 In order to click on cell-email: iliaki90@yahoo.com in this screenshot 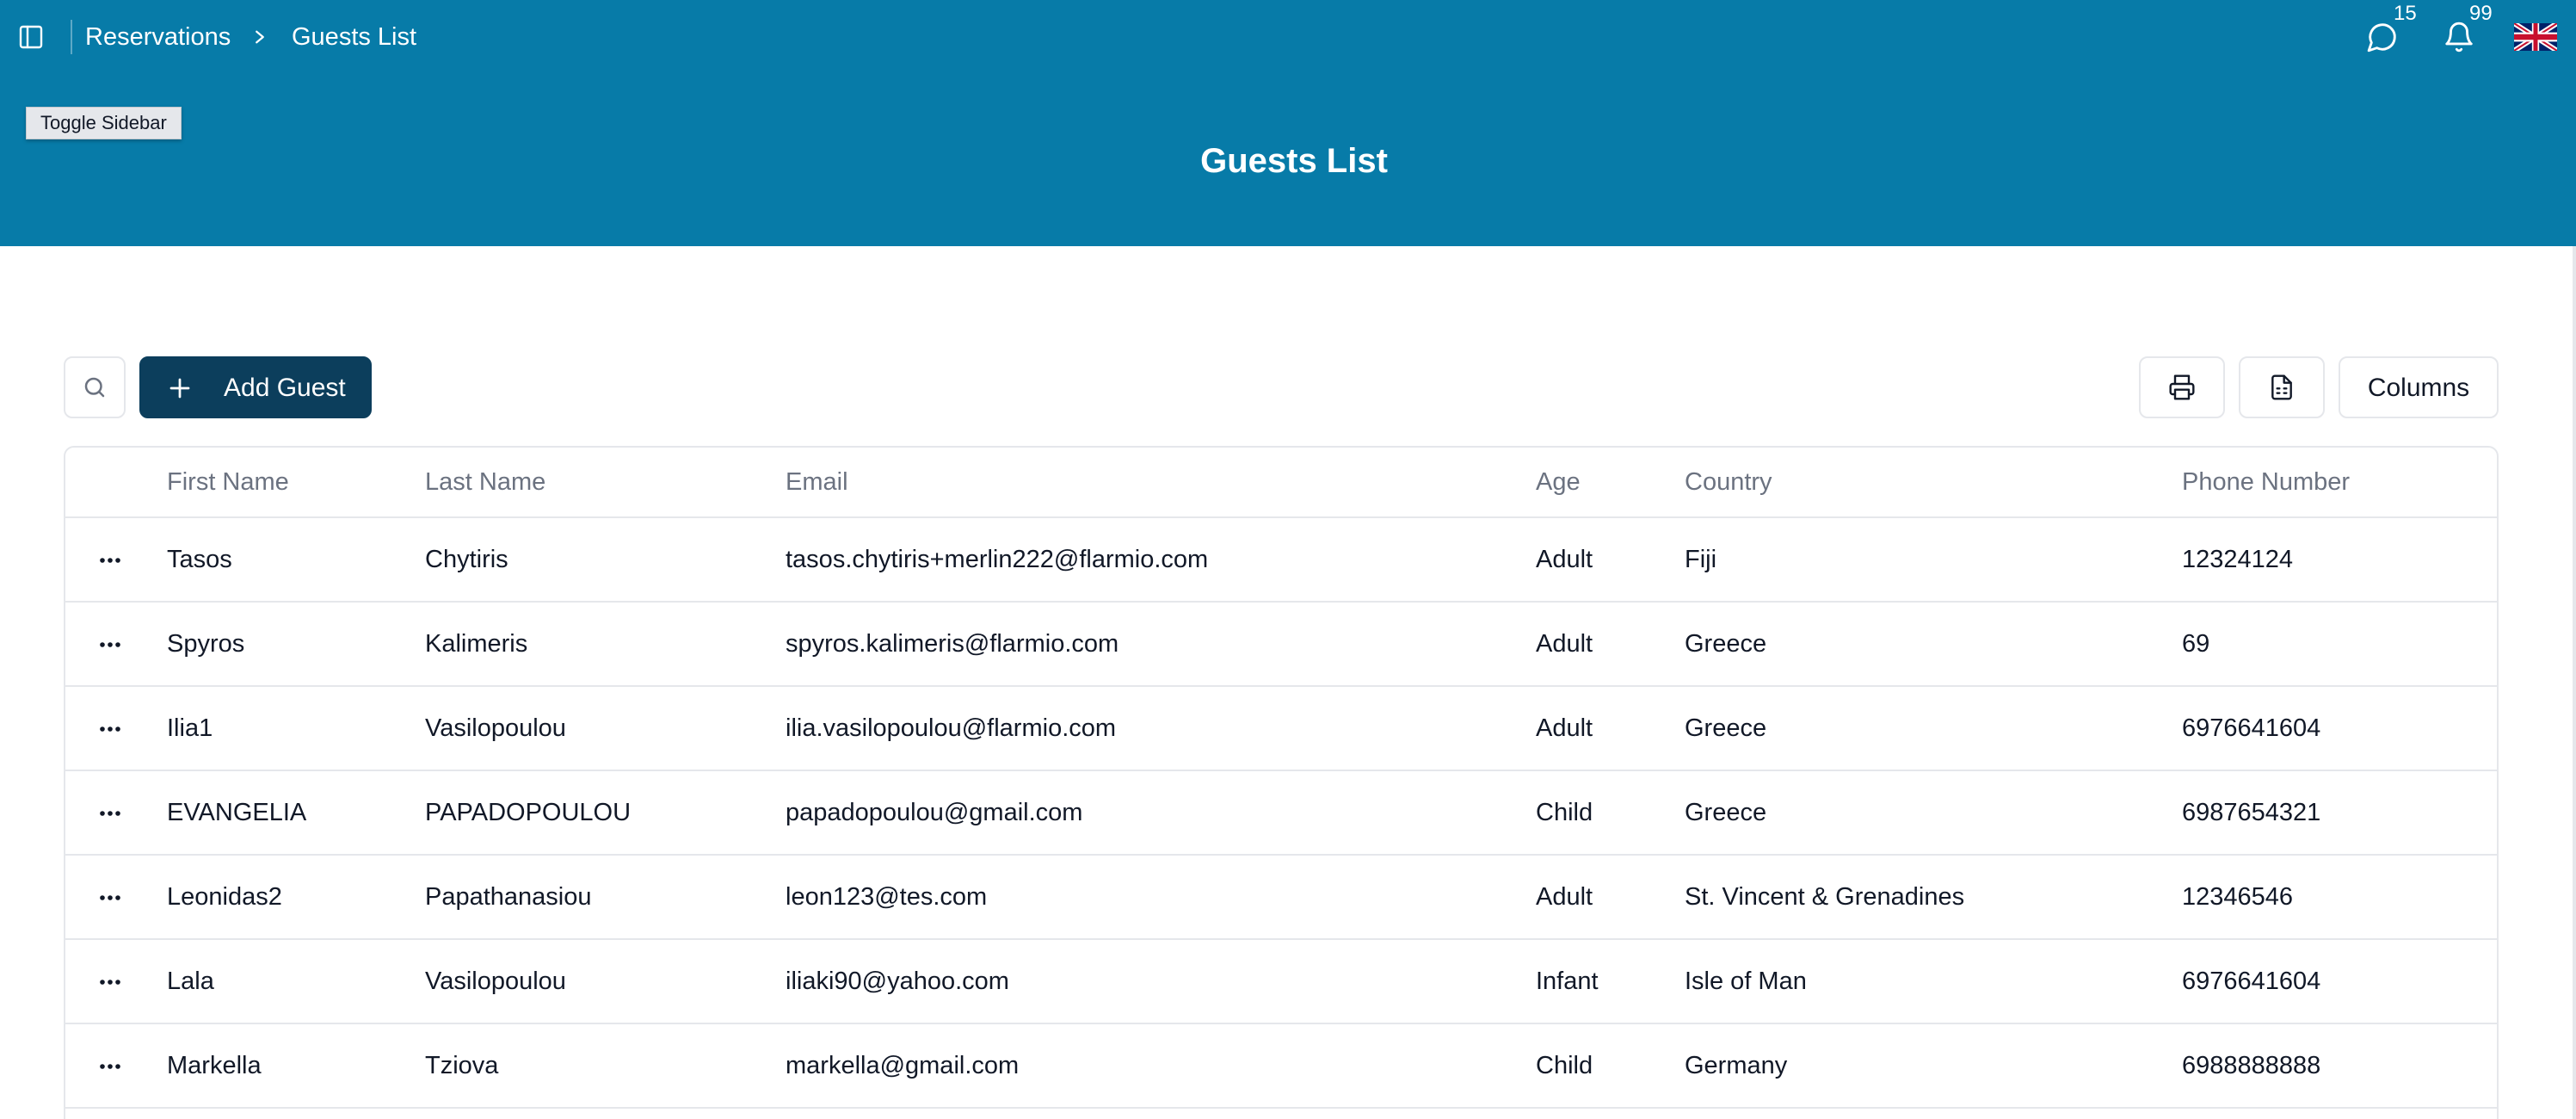, I will do `click(897, 981)`.